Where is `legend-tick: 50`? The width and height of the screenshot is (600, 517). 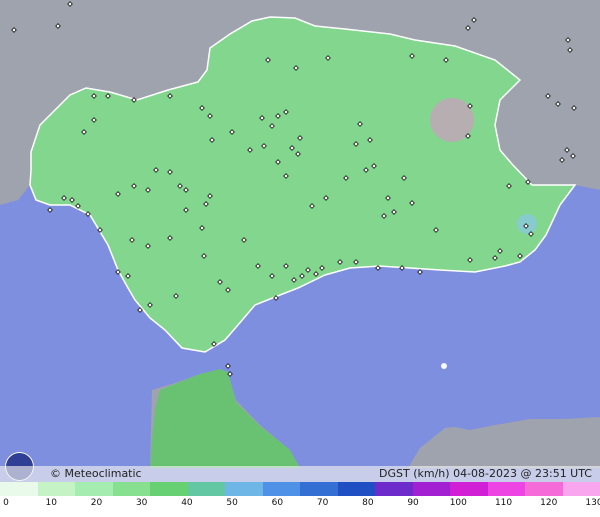 legend-tick: 50 is located at coordinates (232, 503).